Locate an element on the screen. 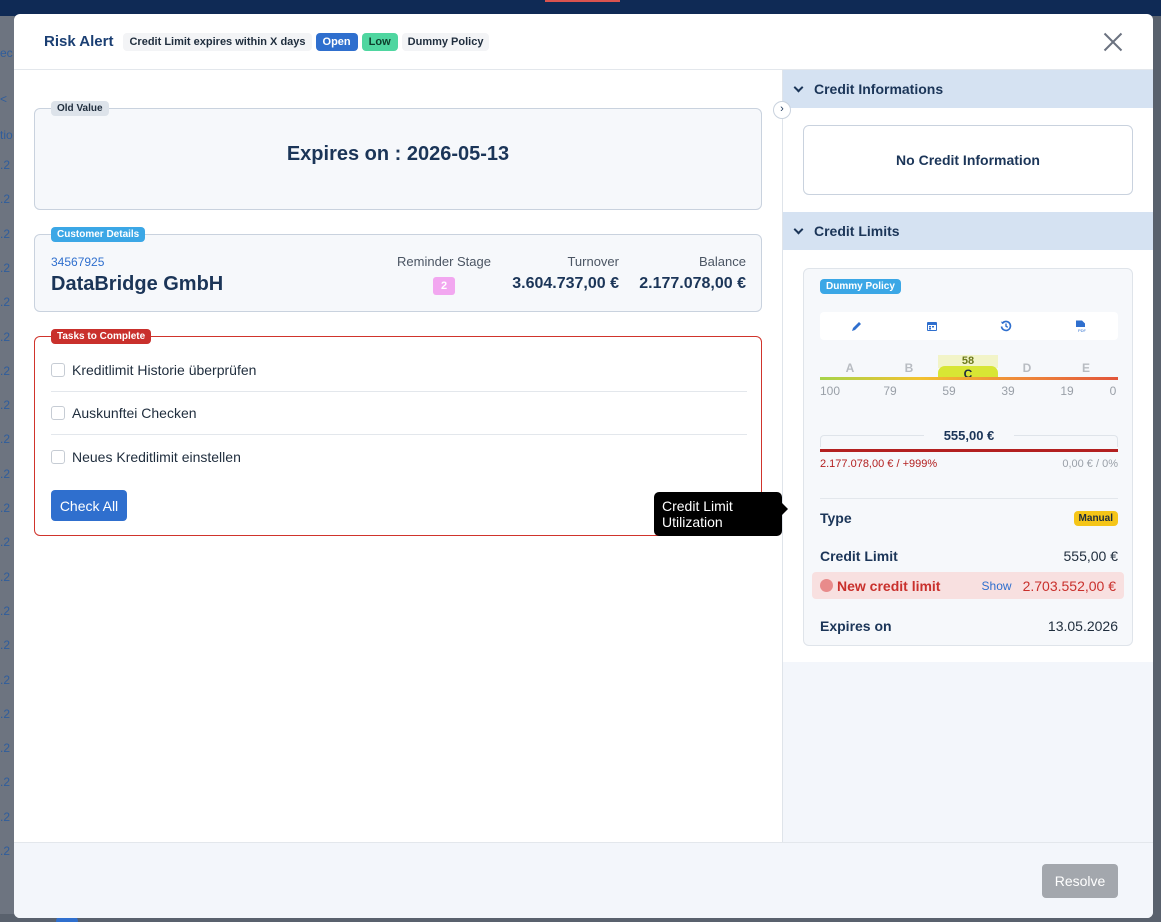  old-value-expires: Expires on : 2026-05-13 is located at coordinates (398, 154).